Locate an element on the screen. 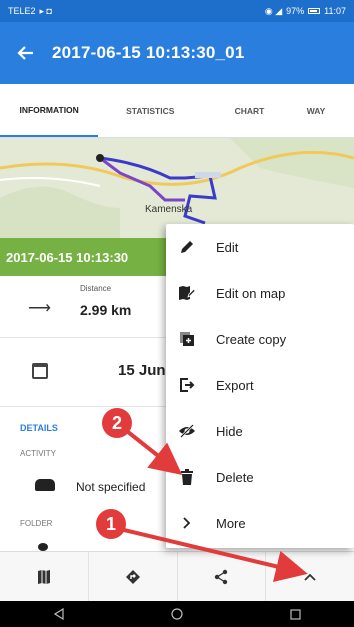 The image size is (354, 627). copy-icon is located at coordinates (187, 339).